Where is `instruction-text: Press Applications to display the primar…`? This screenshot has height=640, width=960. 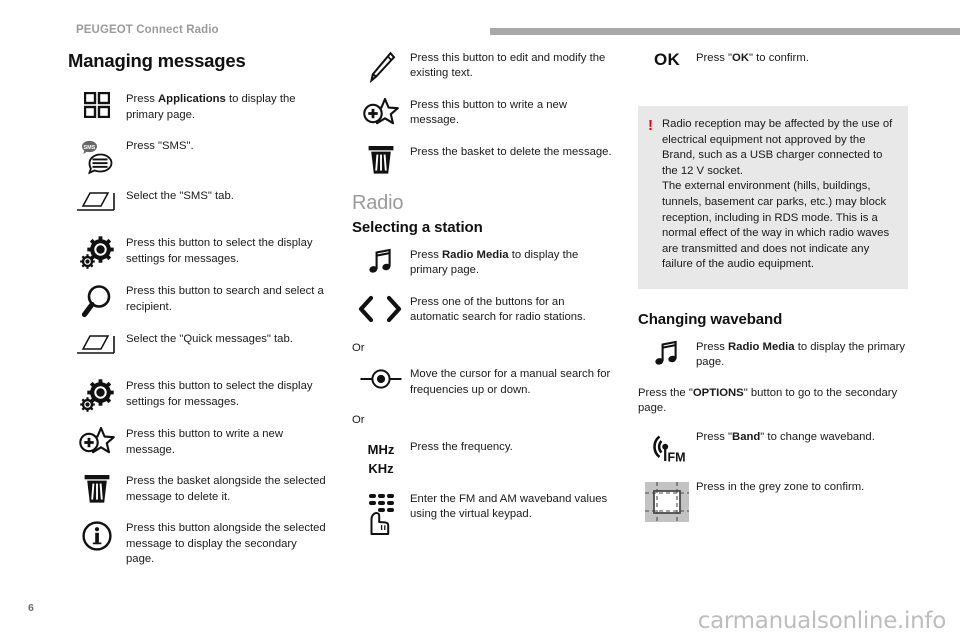 instruction-text: Press Applications to display the primar… is located at coordinates (211, 107).